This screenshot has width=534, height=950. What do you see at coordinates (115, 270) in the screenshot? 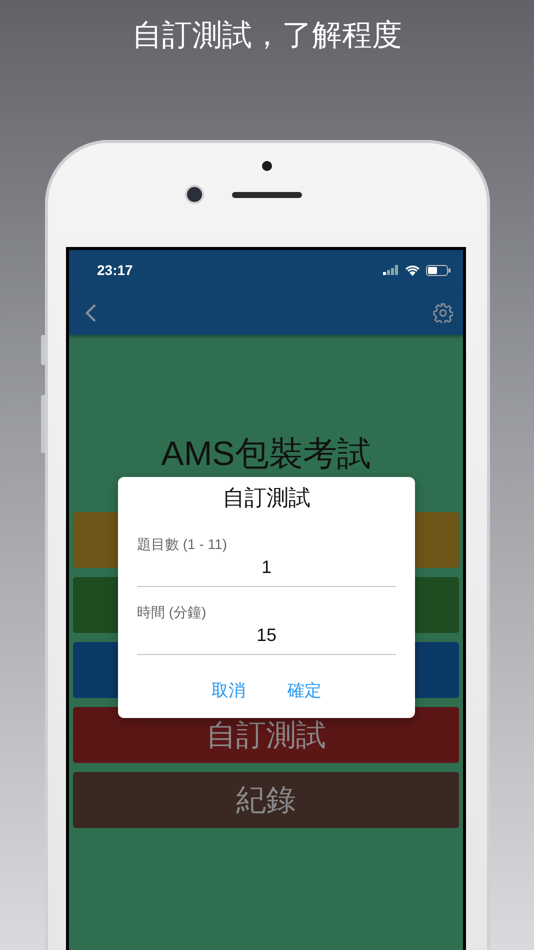
I see `status-time: 23:17` at bounding box center [115, 270].